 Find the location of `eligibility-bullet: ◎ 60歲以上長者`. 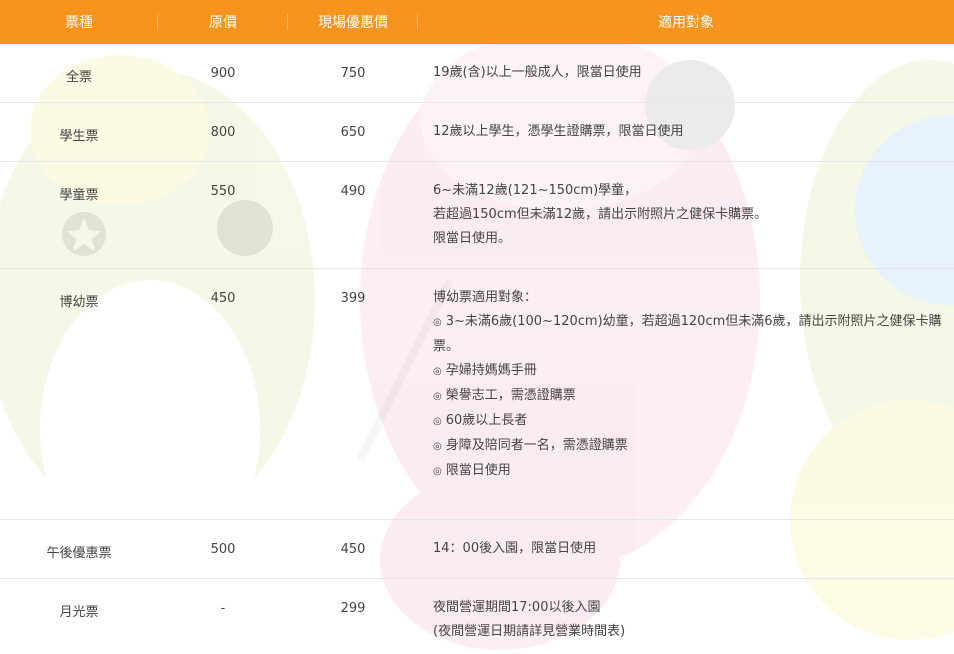

eligibility-bullet: ◎ 60歲以上長者 is located at coordinates (690, 421).